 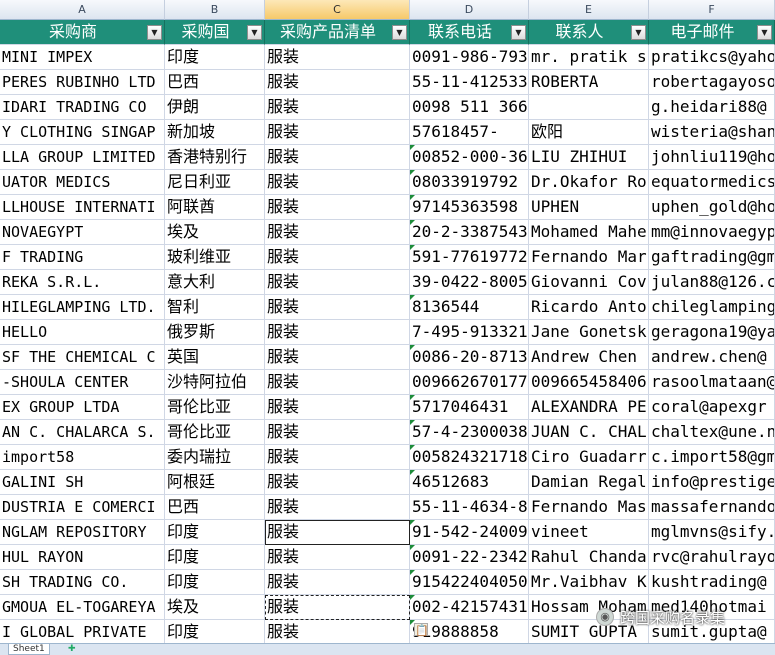 What do you see at coordinates (589, 332) in the screenshot?
I see `cell-col-e: Jane Gonetsk` at bounding box center [589, 332].